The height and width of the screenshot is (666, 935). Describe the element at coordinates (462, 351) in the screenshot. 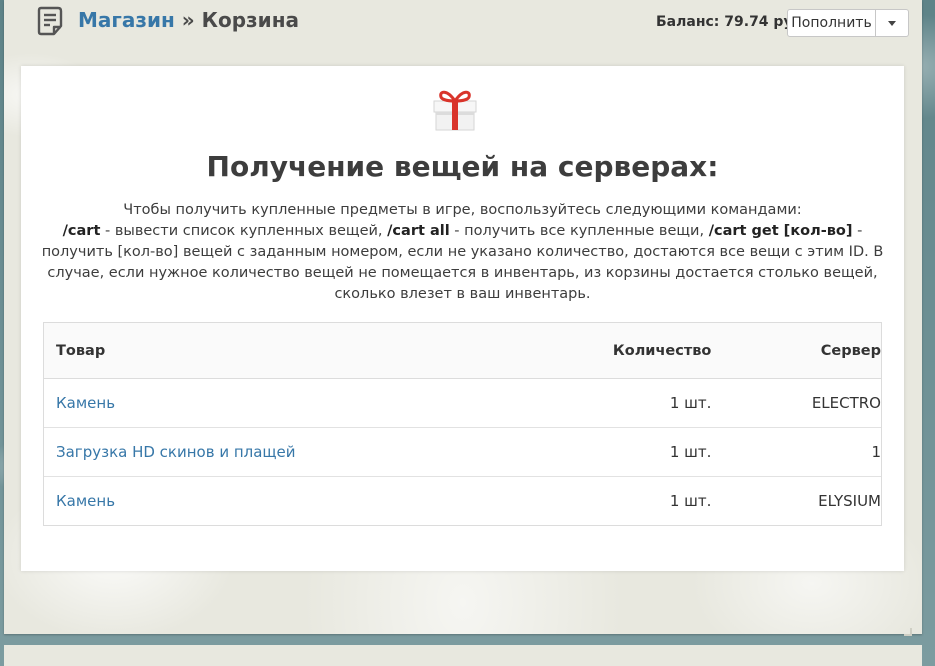

I see `table-header: Товар Количество Сервер` at that location.